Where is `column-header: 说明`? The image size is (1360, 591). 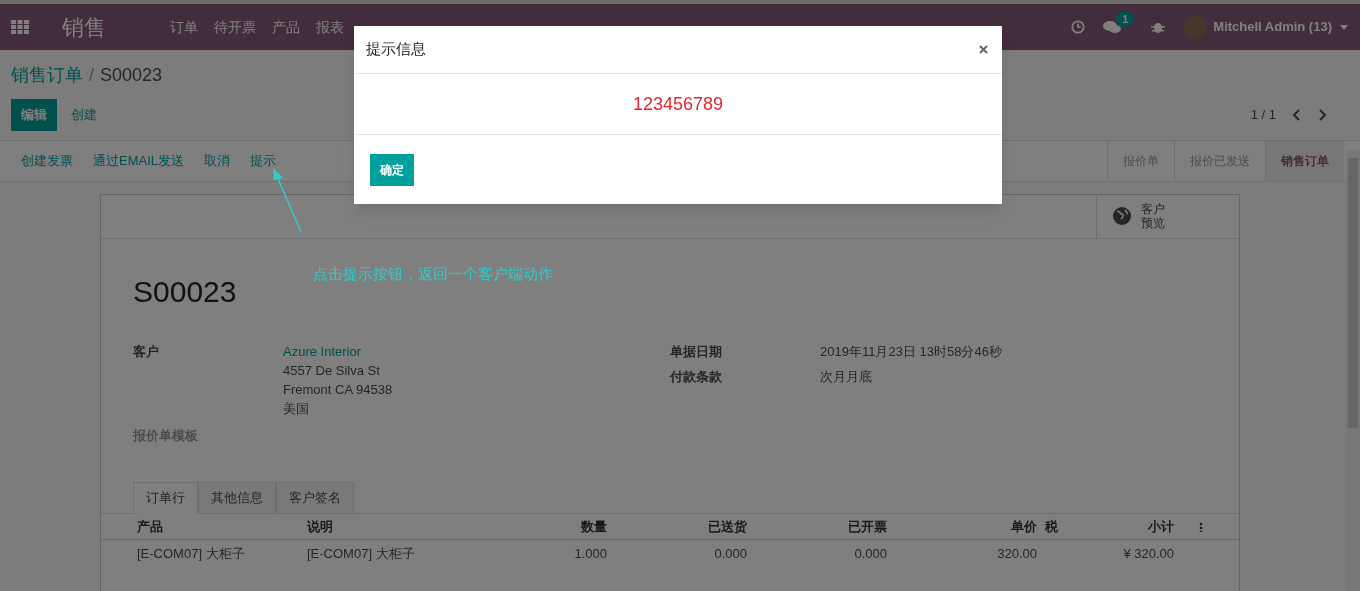 column-header: 说明 is located at coordinates (407, 526).